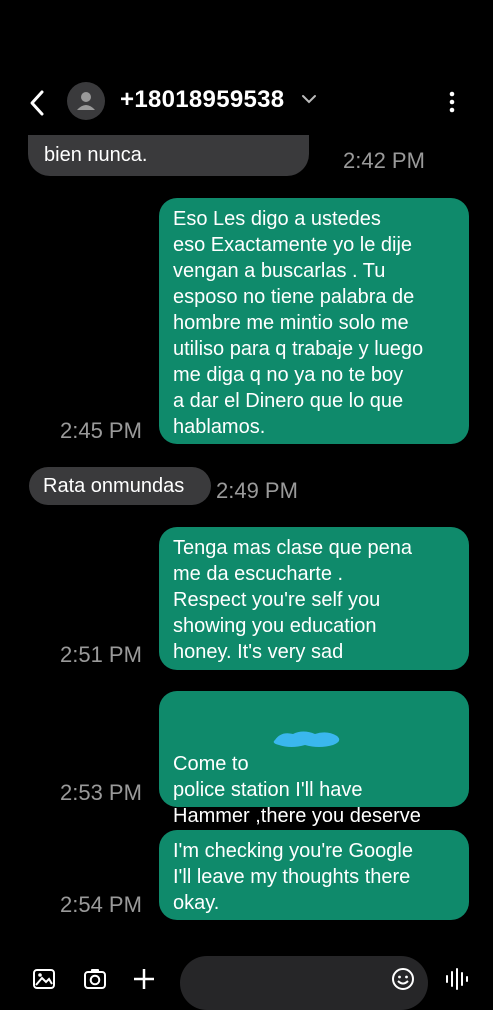 The height and width of the screenshot is (1010, 493). Describe the element at coordinates (384, 160) in the screenshot. I see `message-time: 2:42 PM` at that location.